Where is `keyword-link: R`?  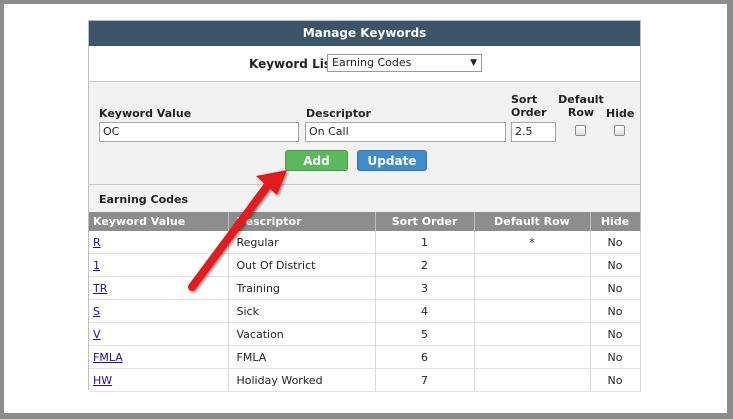 keyword-link: R is located at coordinates (97, 242).